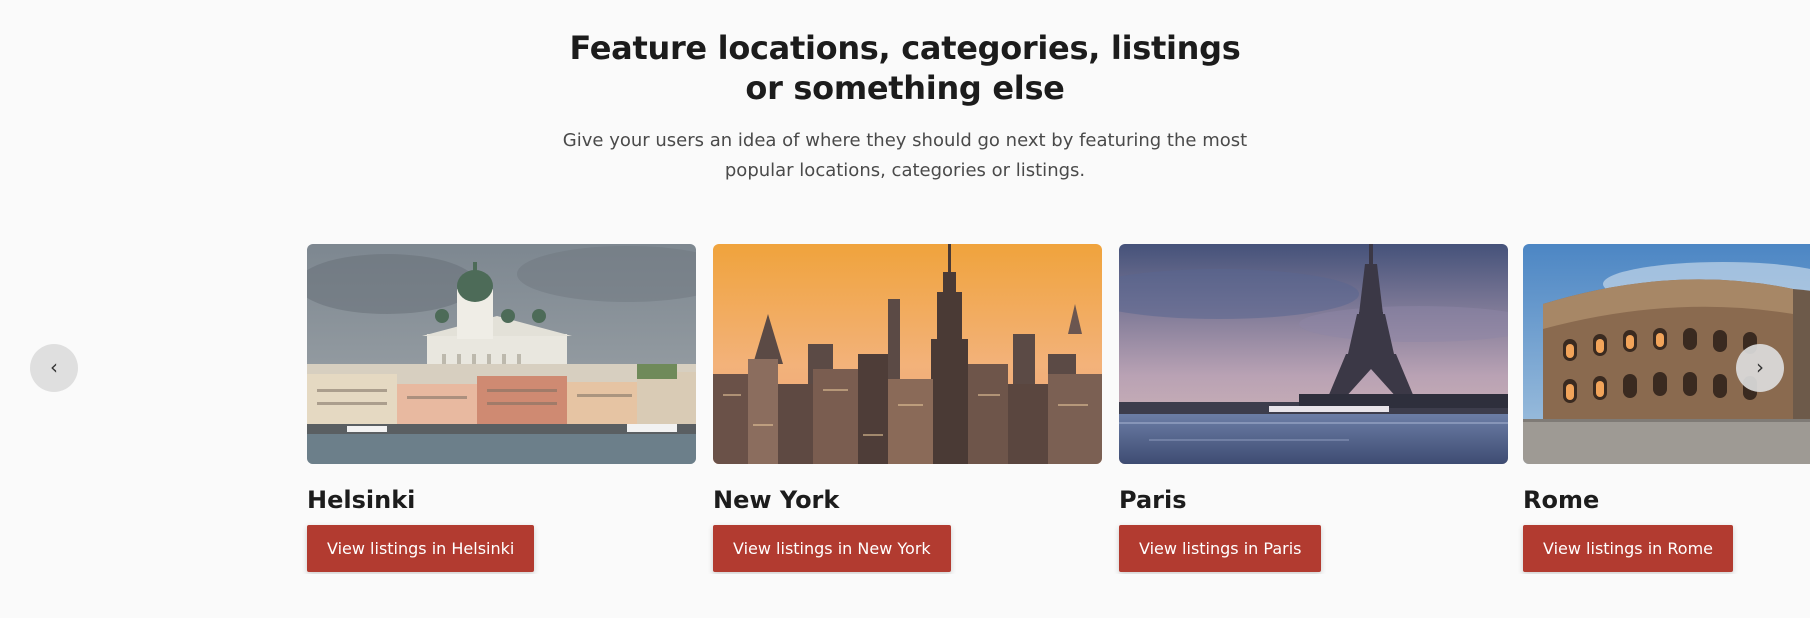  I want to click on location-card-paris: Paris View listings in Paris, so click(1313, 408).